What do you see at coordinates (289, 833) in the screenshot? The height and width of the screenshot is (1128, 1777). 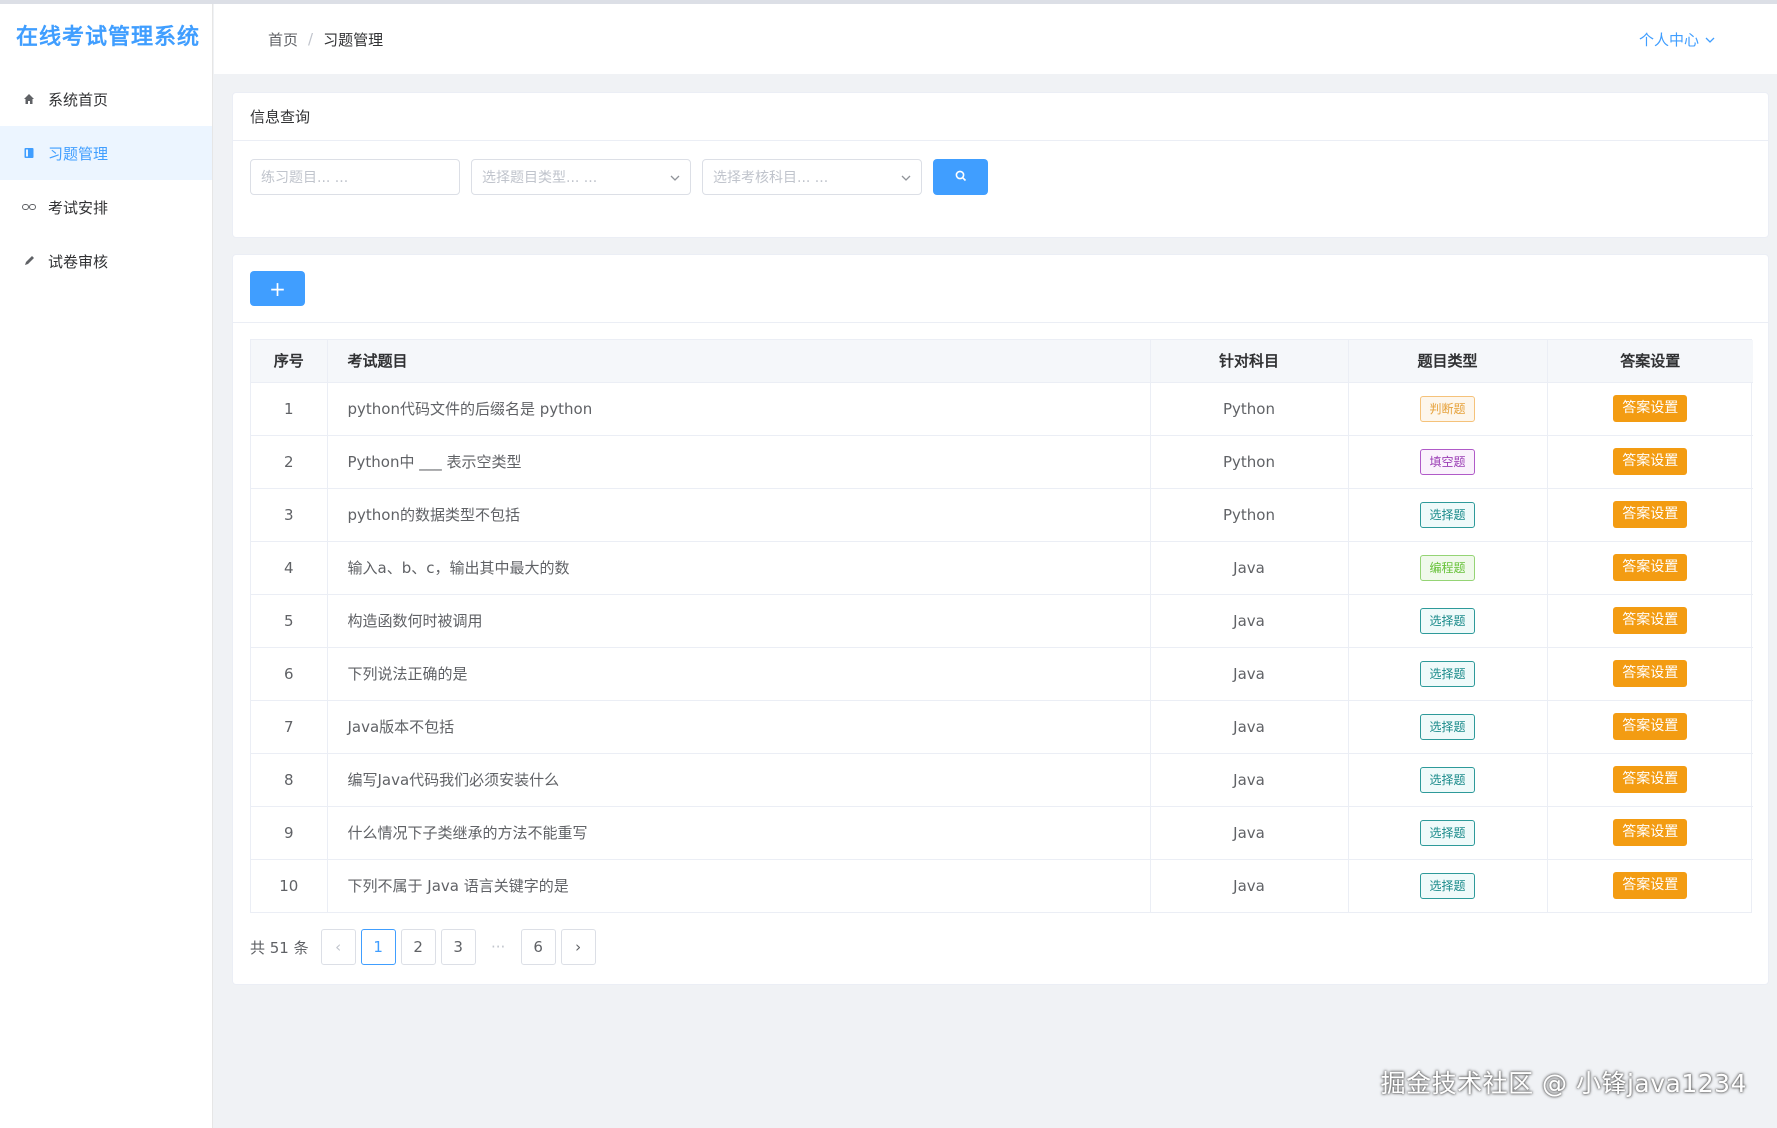 I see `cell-no: 9` at bounding box center [289, 833].